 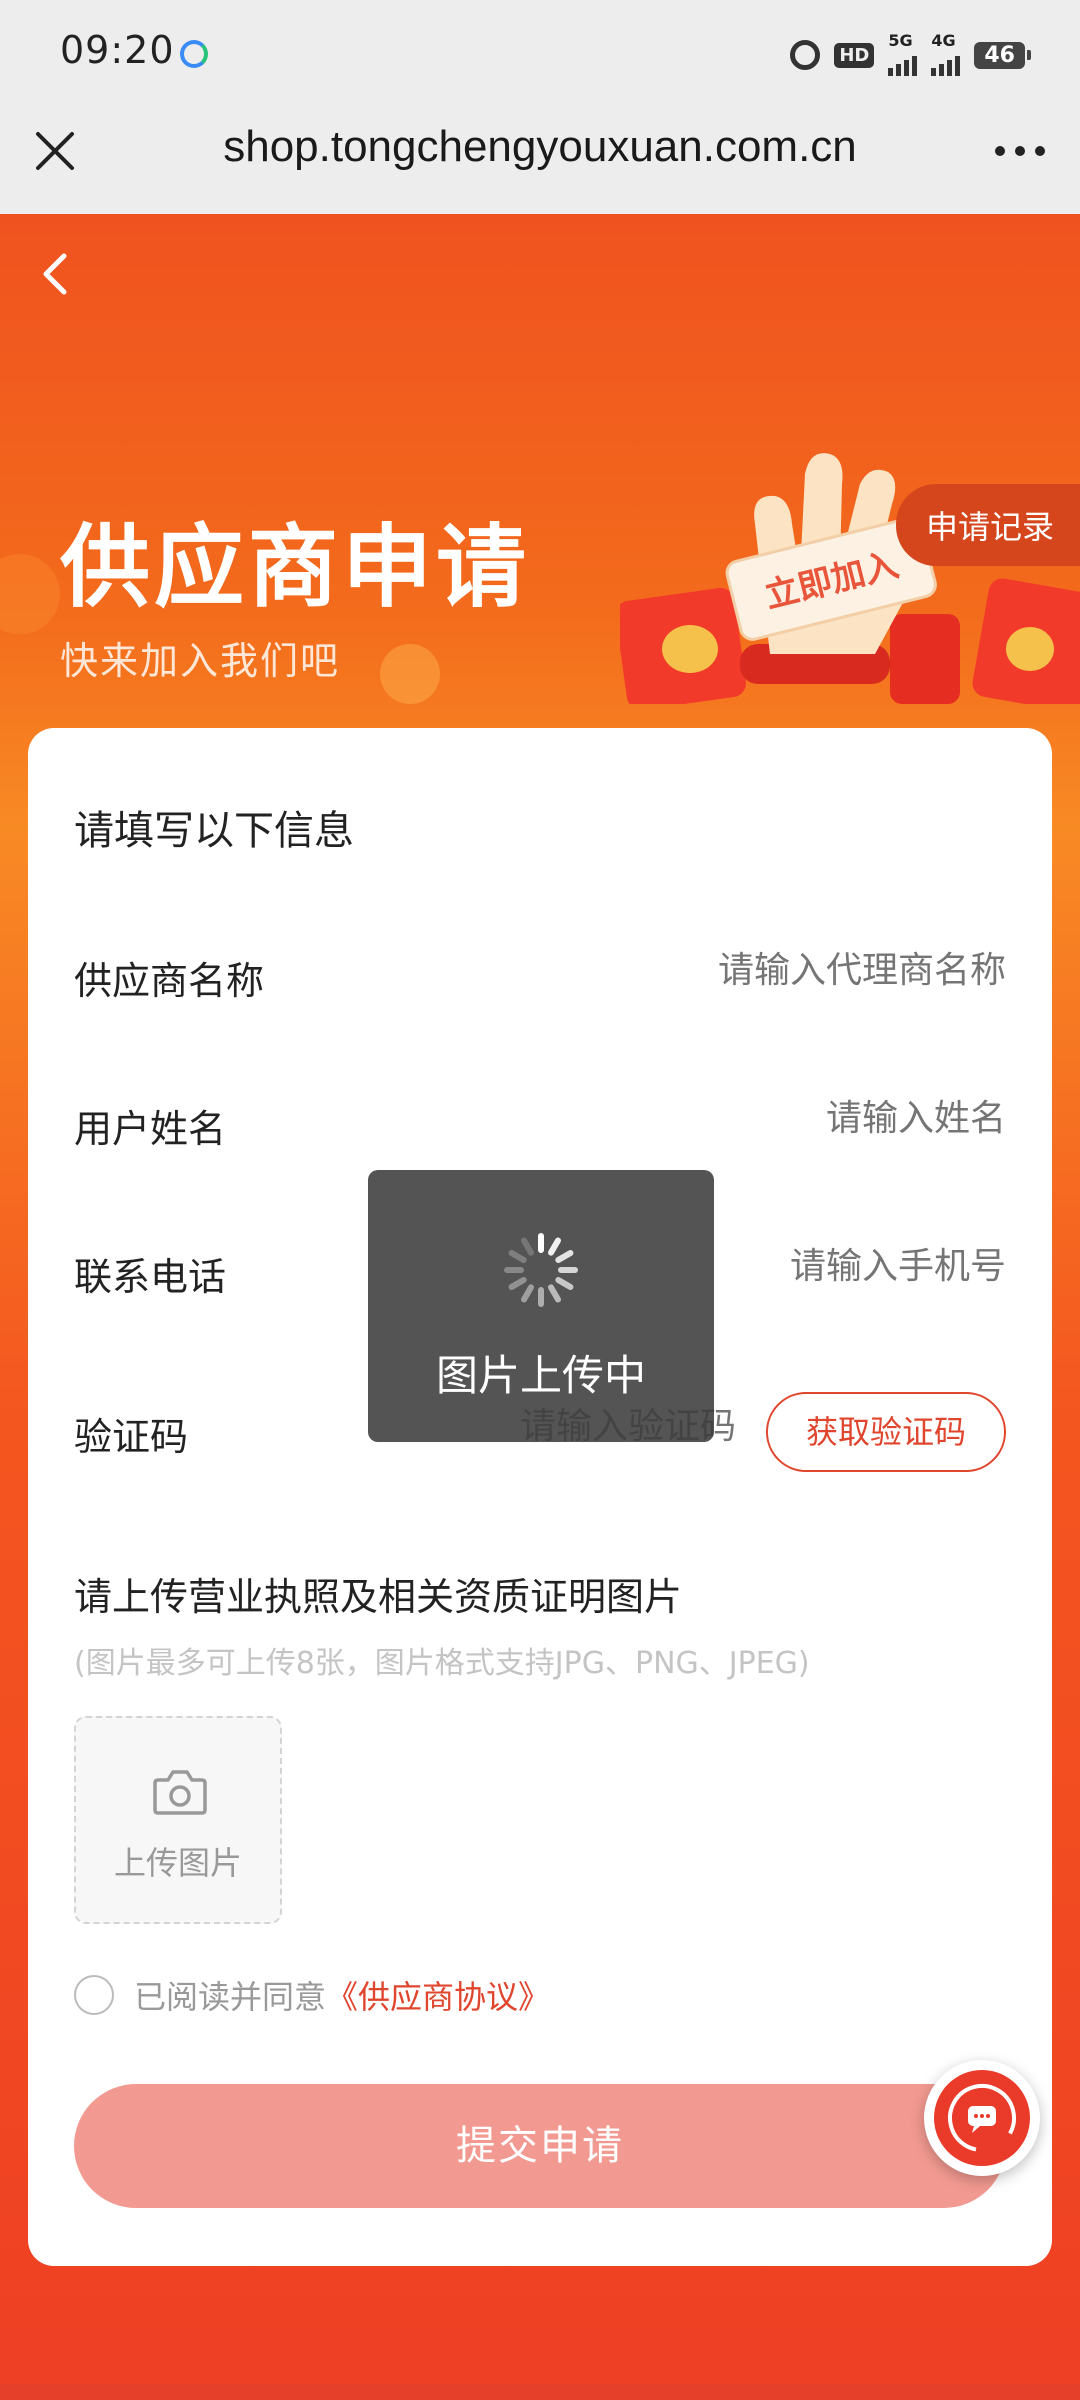 What do you see at coordinates (540, 2392) in the screenshot?
I see `bottom-strip` at bounding box center [540, 2392].